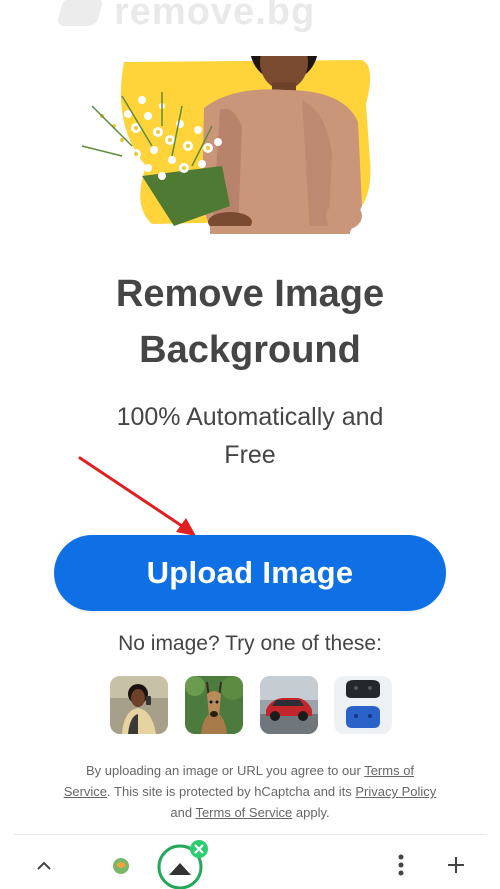 This screenshot has width=500, height=889. What do you see at coordinates (250, 643) in the screenshot?
I see `samples-prompt: No image? Try one of these:` at bounding box center [250, 643].